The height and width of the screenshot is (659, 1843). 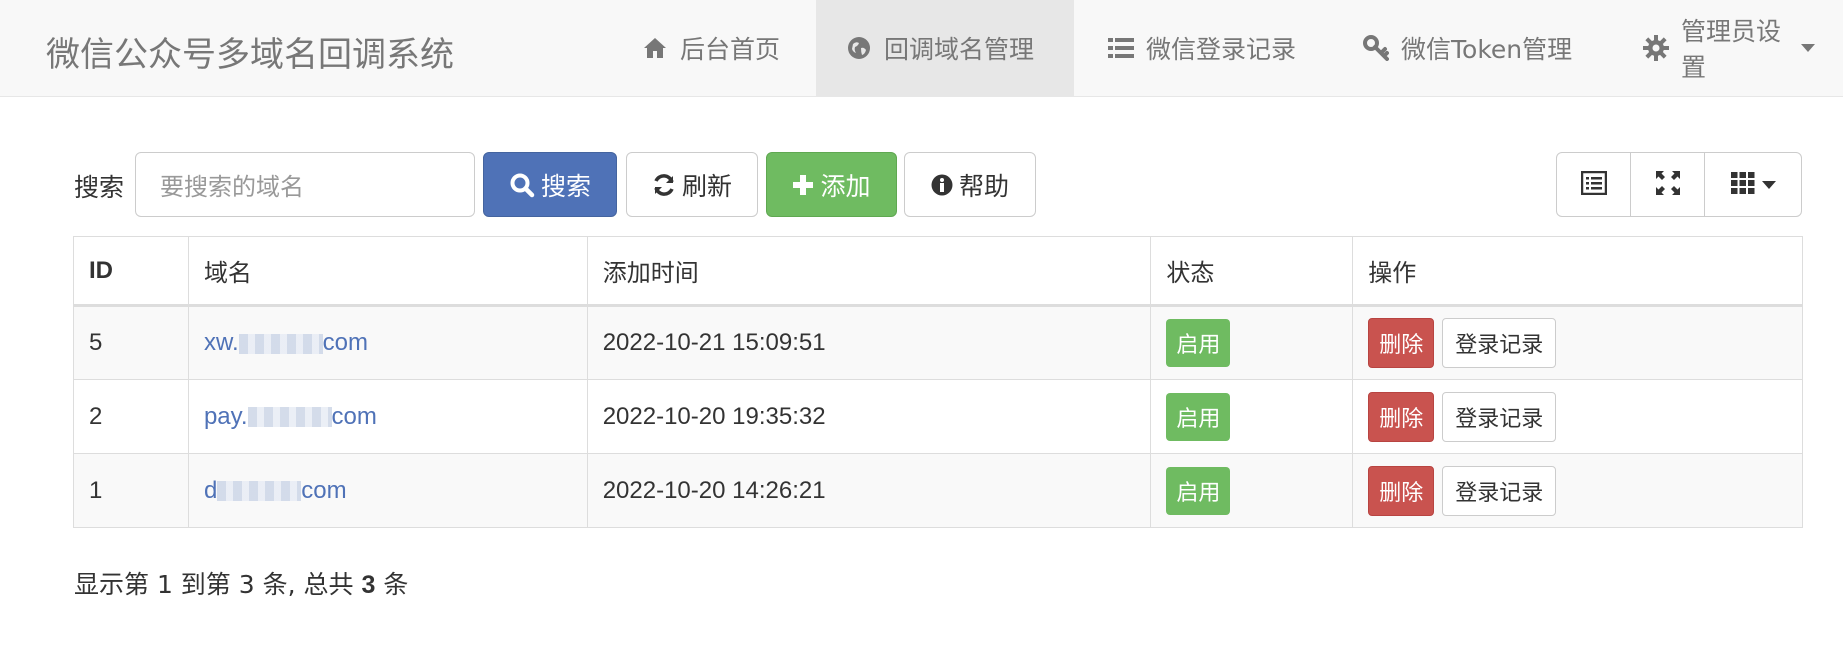 I want to click on globe-icon, so click(x=859, y=48).